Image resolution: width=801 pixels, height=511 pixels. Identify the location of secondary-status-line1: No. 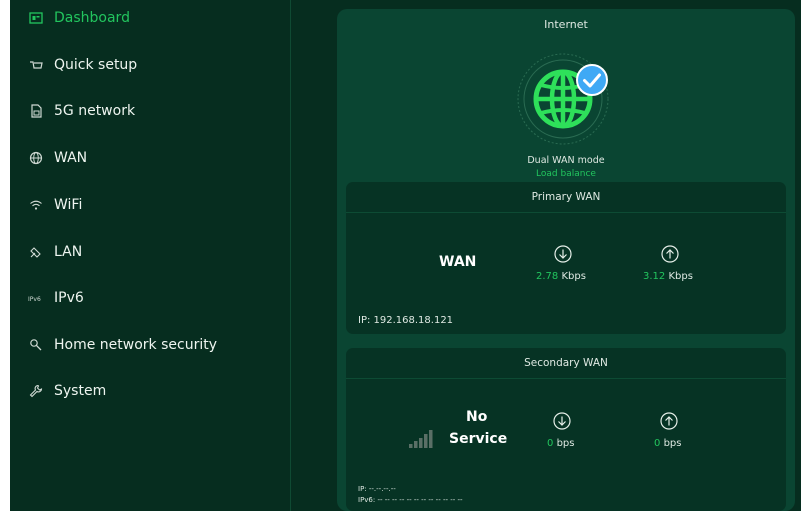
(477, 417).